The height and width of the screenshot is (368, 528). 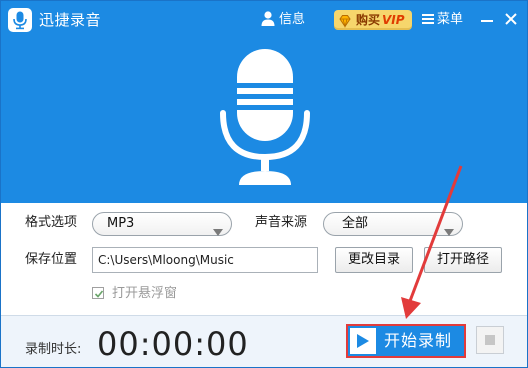 I want to click on user-icon, so click(x=268, y=19).